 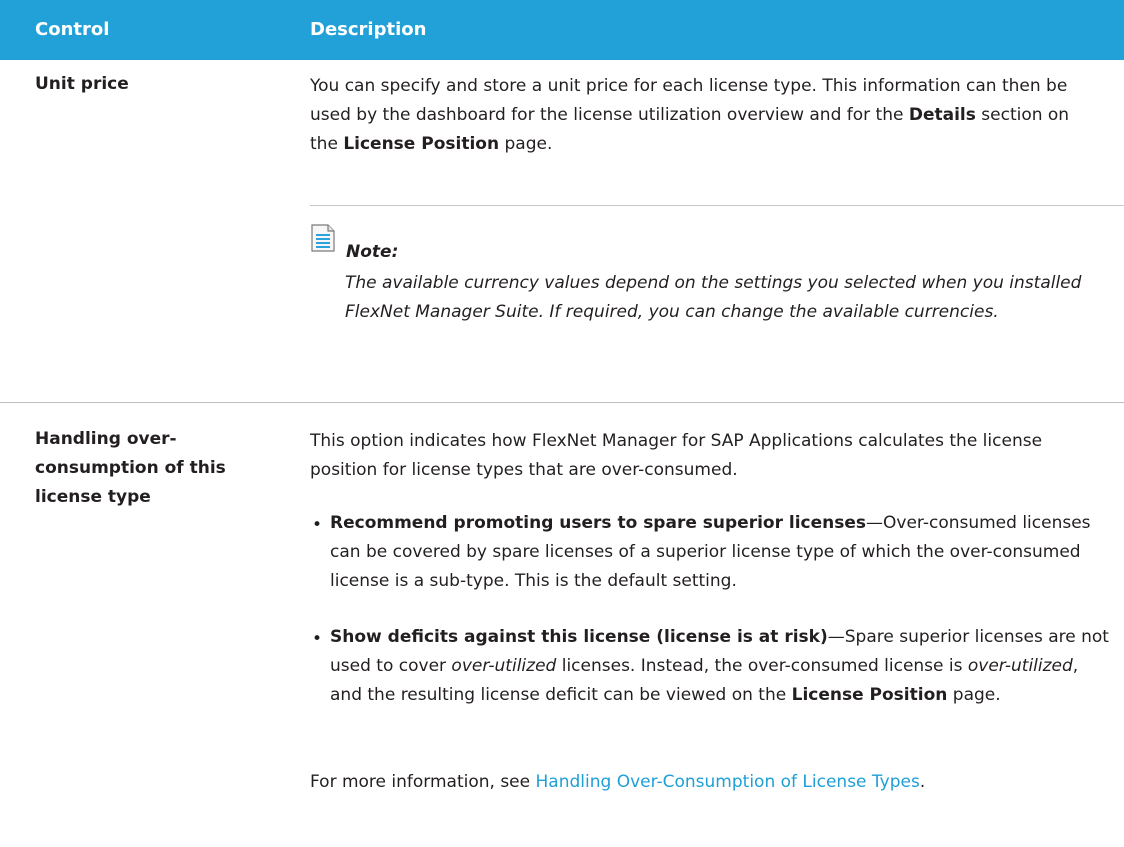 I want to click on note-title: Note:, so click(x=372, y=252).